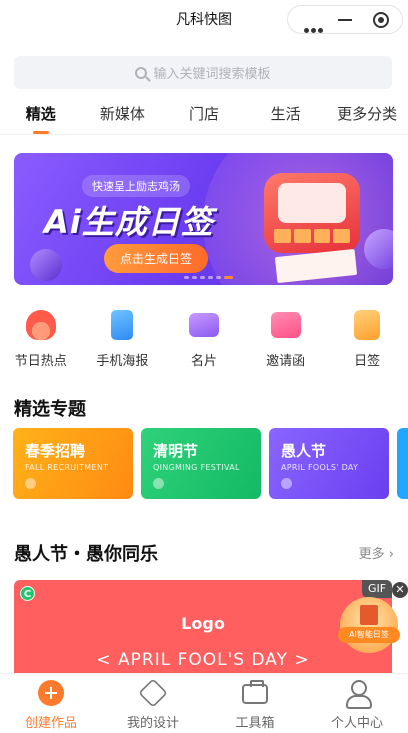 Image resolution: width=408 pixels, height=733 pixels. What do you see at coordinates (203, 325) in the screenshot?
I see `card-icon` at bounding box center [203, 325].